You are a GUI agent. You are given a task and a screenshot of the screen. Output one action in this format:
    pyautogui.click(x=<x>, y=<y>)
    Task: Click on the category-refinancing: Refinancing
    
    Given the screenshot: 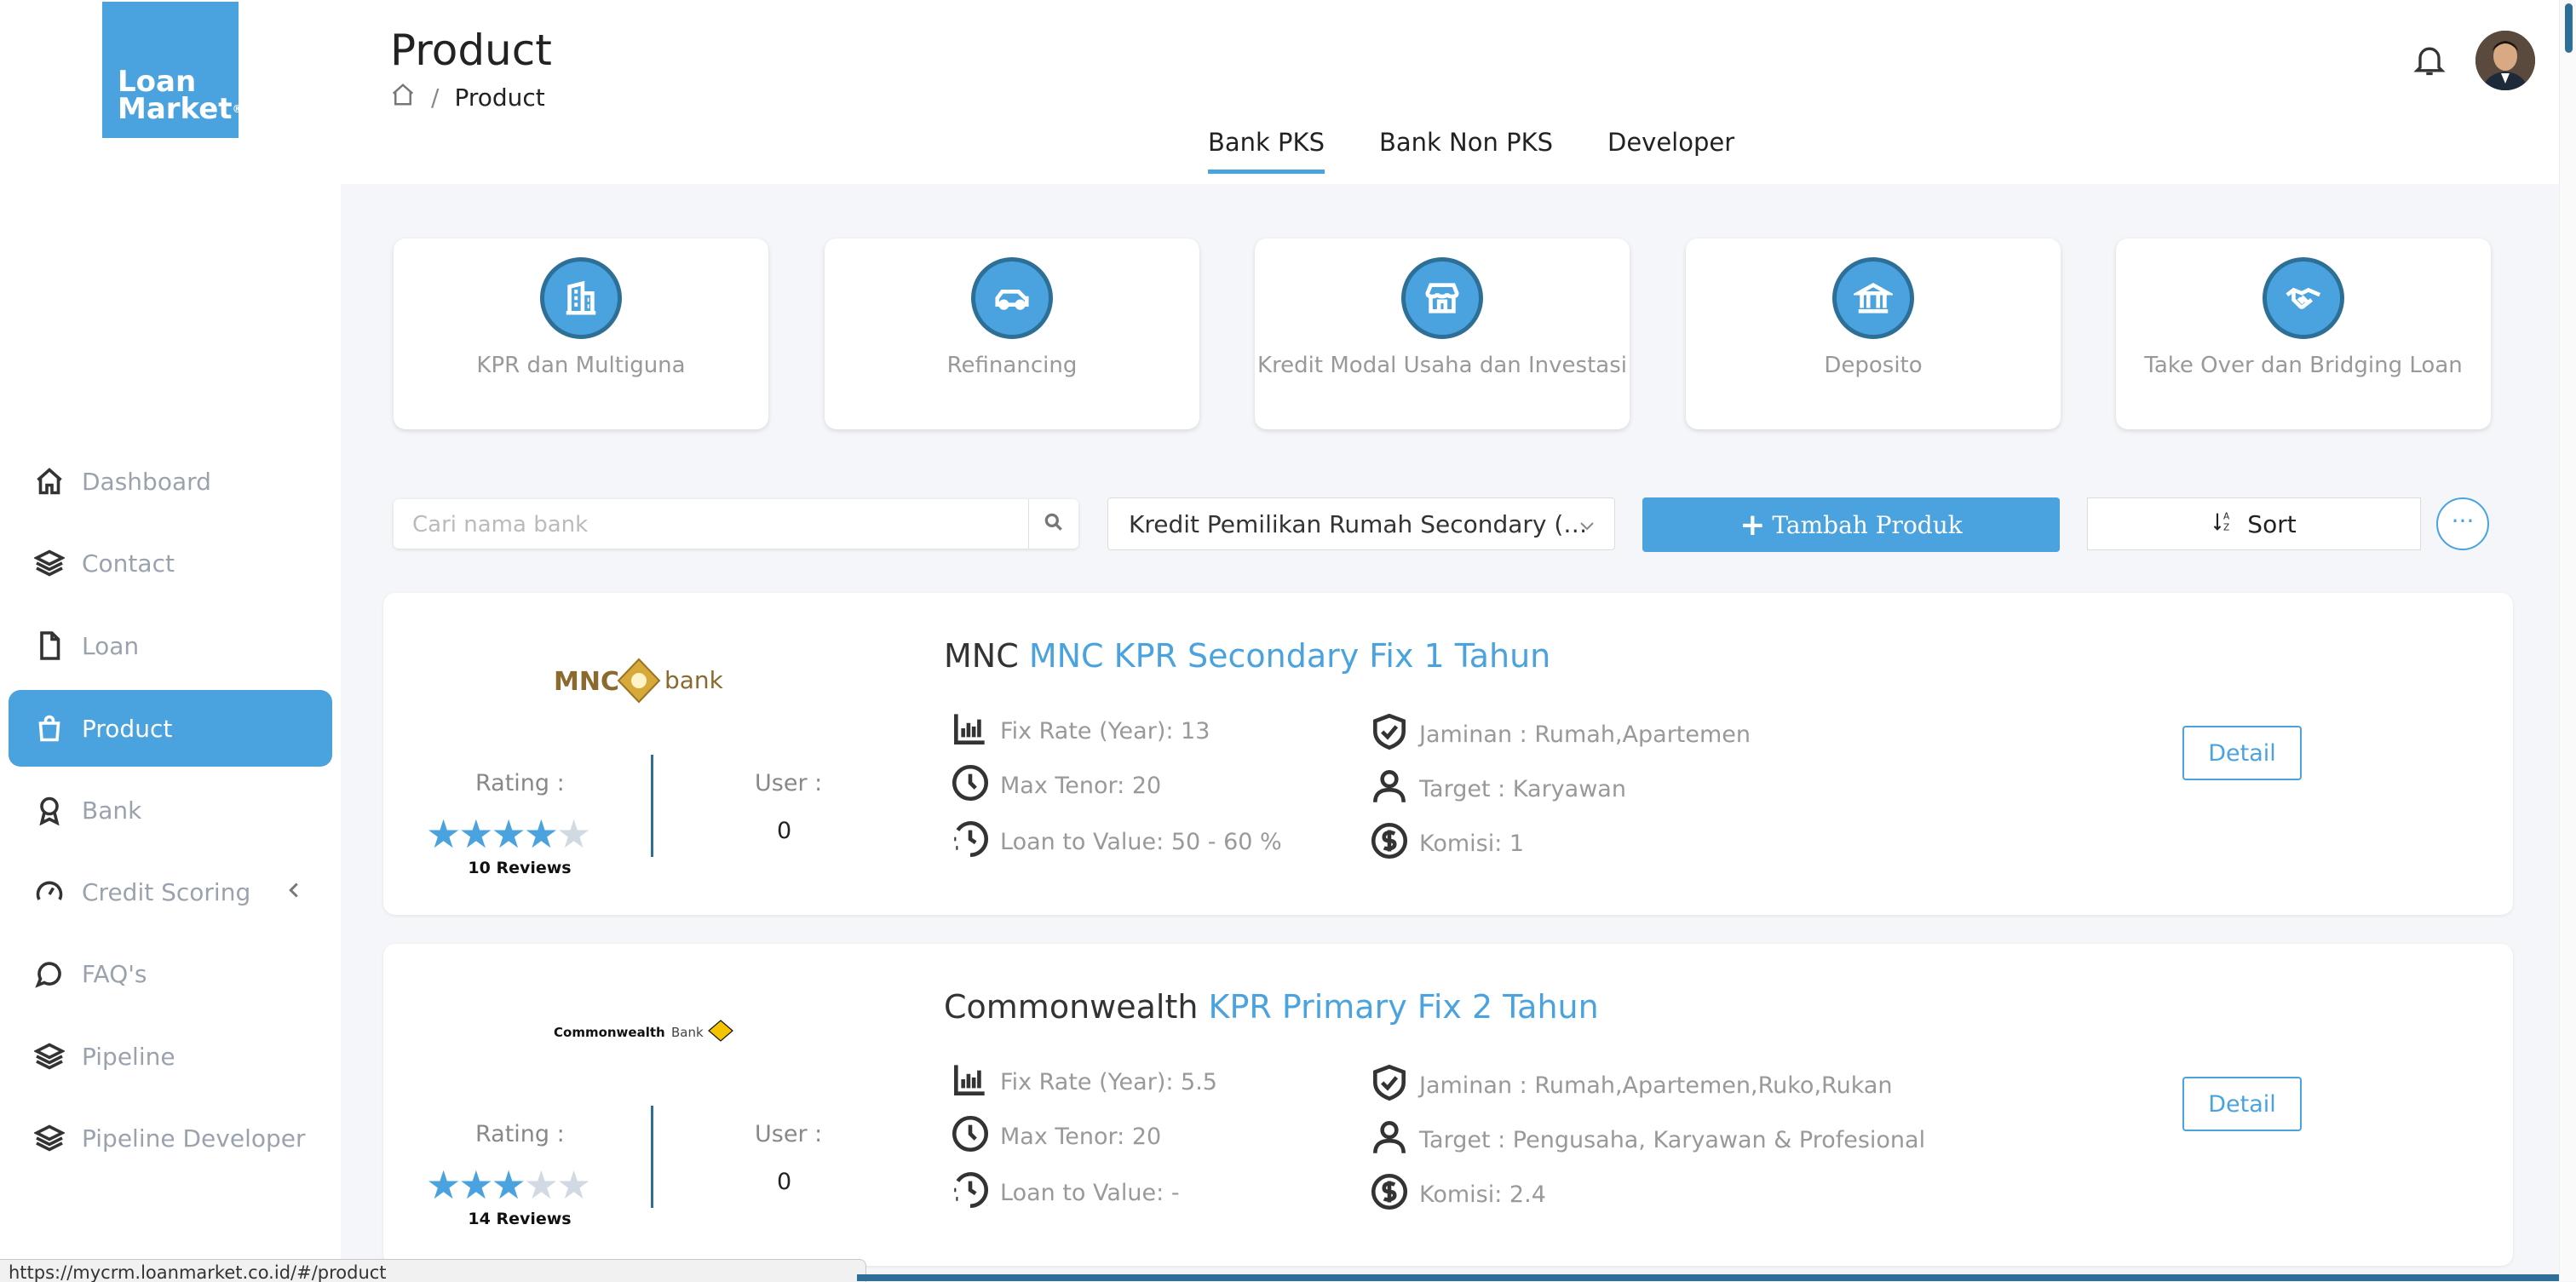 What is the action you would take?
    pyautogui.click(x=1012, y=334)
    